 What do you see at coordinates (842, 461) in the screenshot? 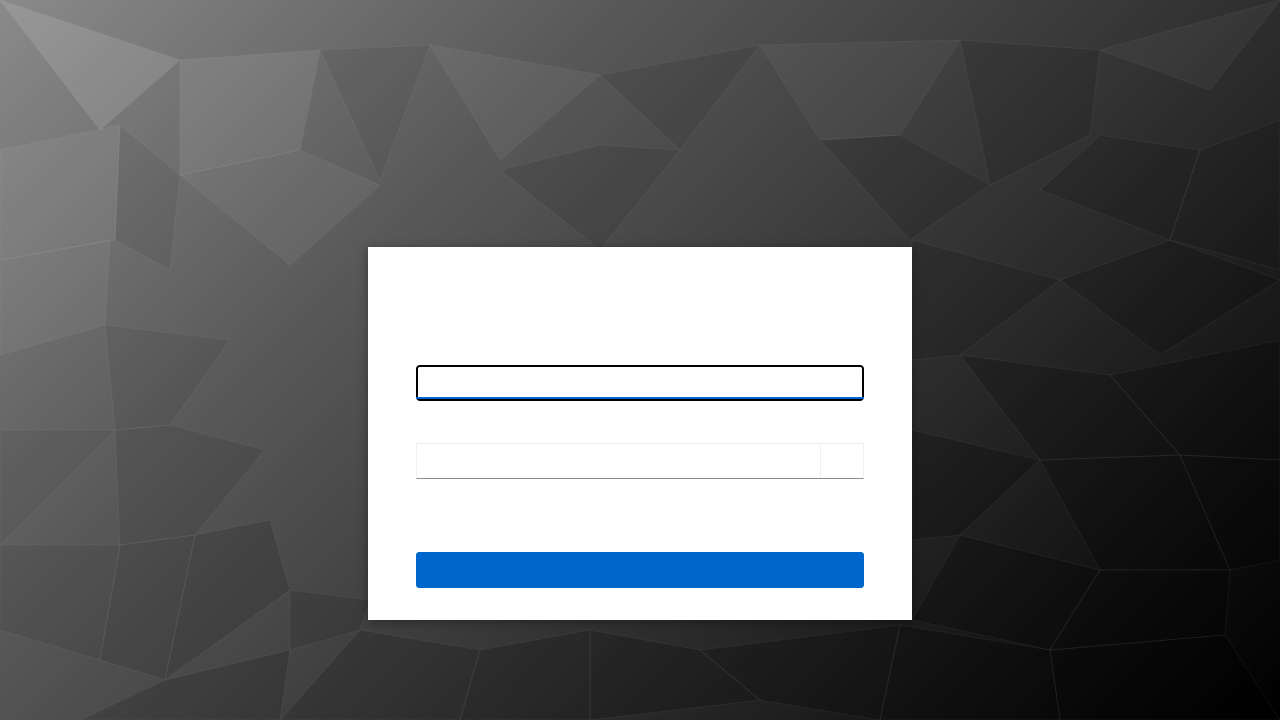
I see `toggle-password-visibility-button` at bounding box center [842, 461].